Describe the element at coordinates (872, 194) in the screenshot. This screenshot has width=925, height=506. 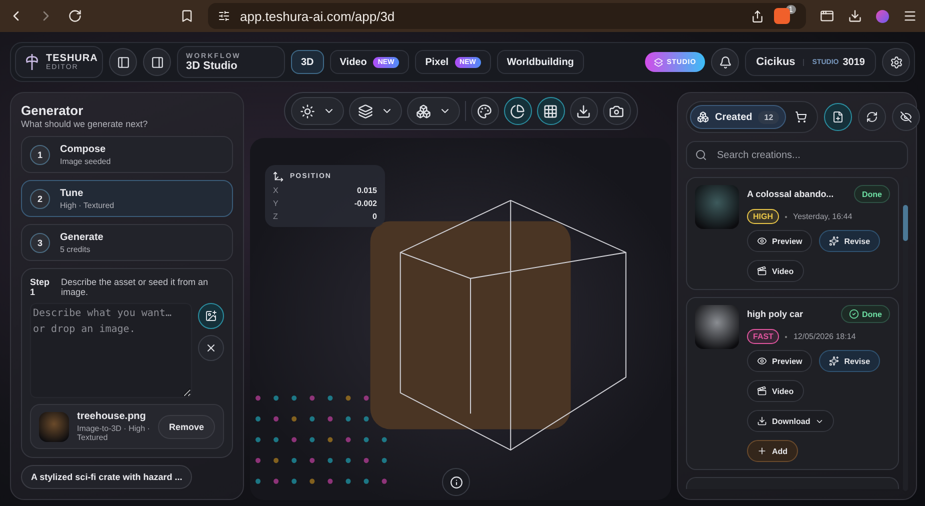
I see `status-badge: Done` at that location.